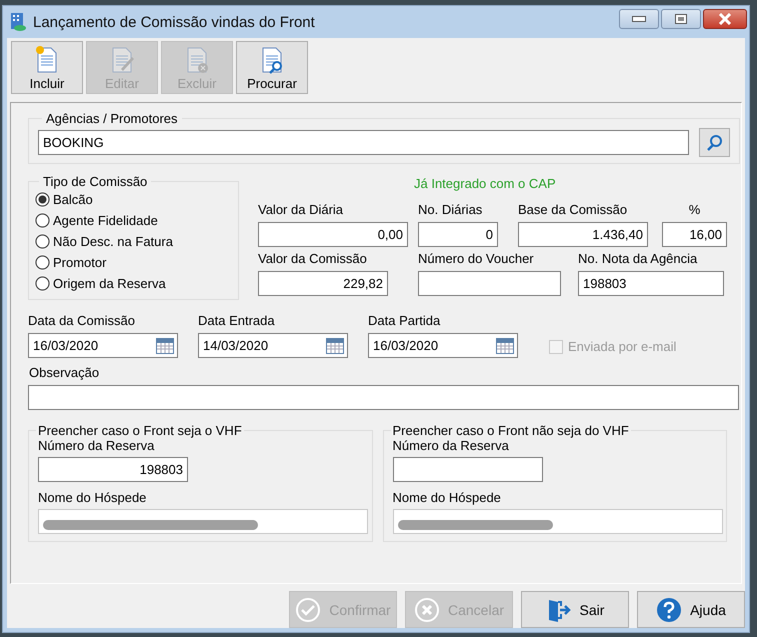  Describe the element at coordinates (133, 241) in the screenshot. I see `radio-option: Não Desc. na Fatura` at that location.